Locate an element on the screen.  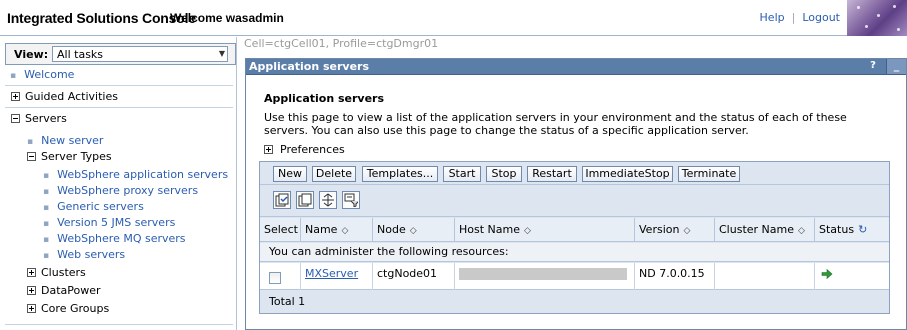
portlet-header-title: Application servers is located at coordinates (309, 66).